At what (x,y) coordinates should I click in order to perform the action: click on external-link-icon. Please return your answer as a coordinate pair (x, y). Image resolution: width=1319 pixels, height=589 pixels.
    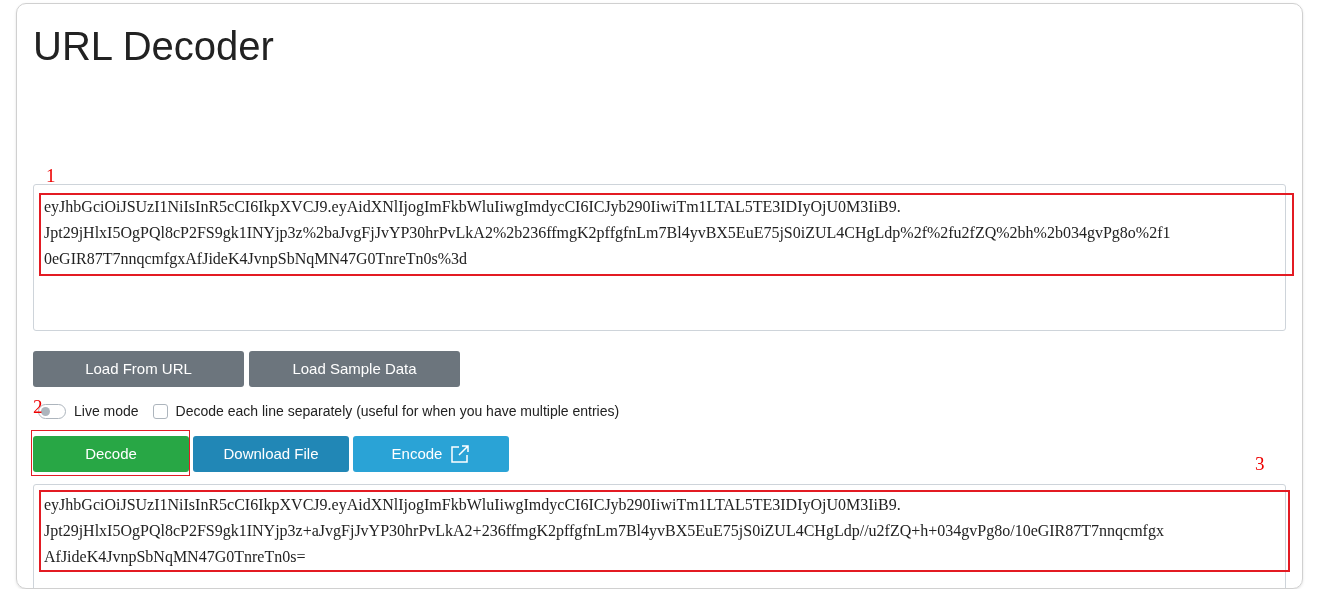
    Looking at the image, I should click on (460, 454).